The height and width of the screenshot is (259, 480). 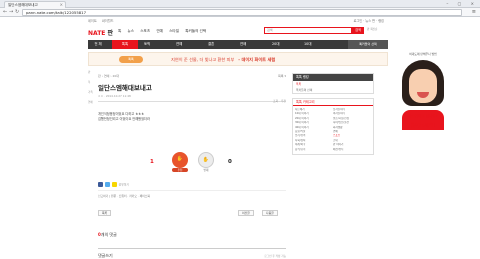 I want to click on ad-character-image, so click(x=423, y=85).